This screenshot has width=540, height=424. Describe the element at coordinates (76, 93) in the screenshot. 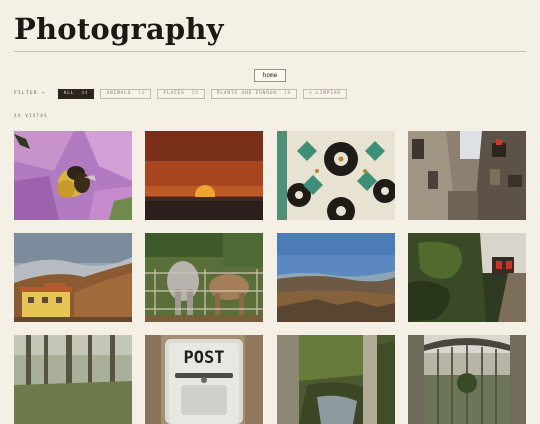

I see `filter-chip-all: ALL 44` at that location.